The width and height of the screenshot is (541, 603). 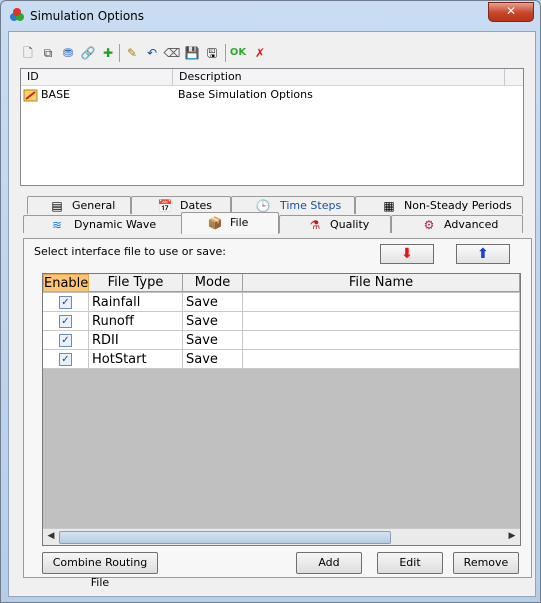 I want to click on interface-file-hint: Select interface file to use or save:, so click(x=130, y=251).